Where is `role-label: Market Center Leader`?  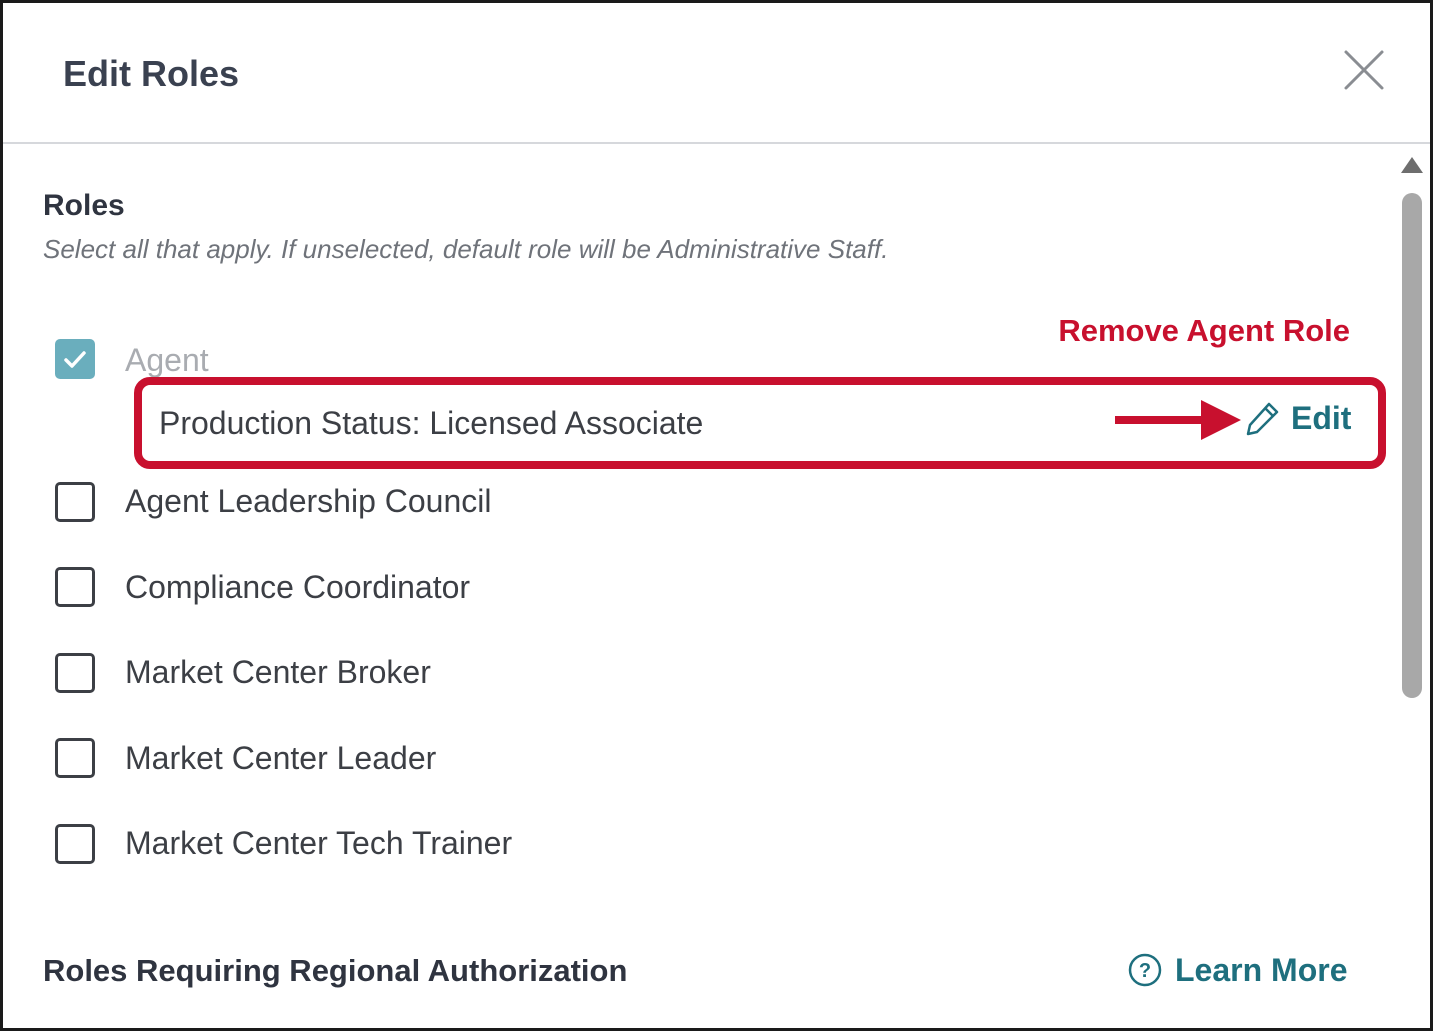 role-label: Market Center Leader is located at coordinates (281, 758).